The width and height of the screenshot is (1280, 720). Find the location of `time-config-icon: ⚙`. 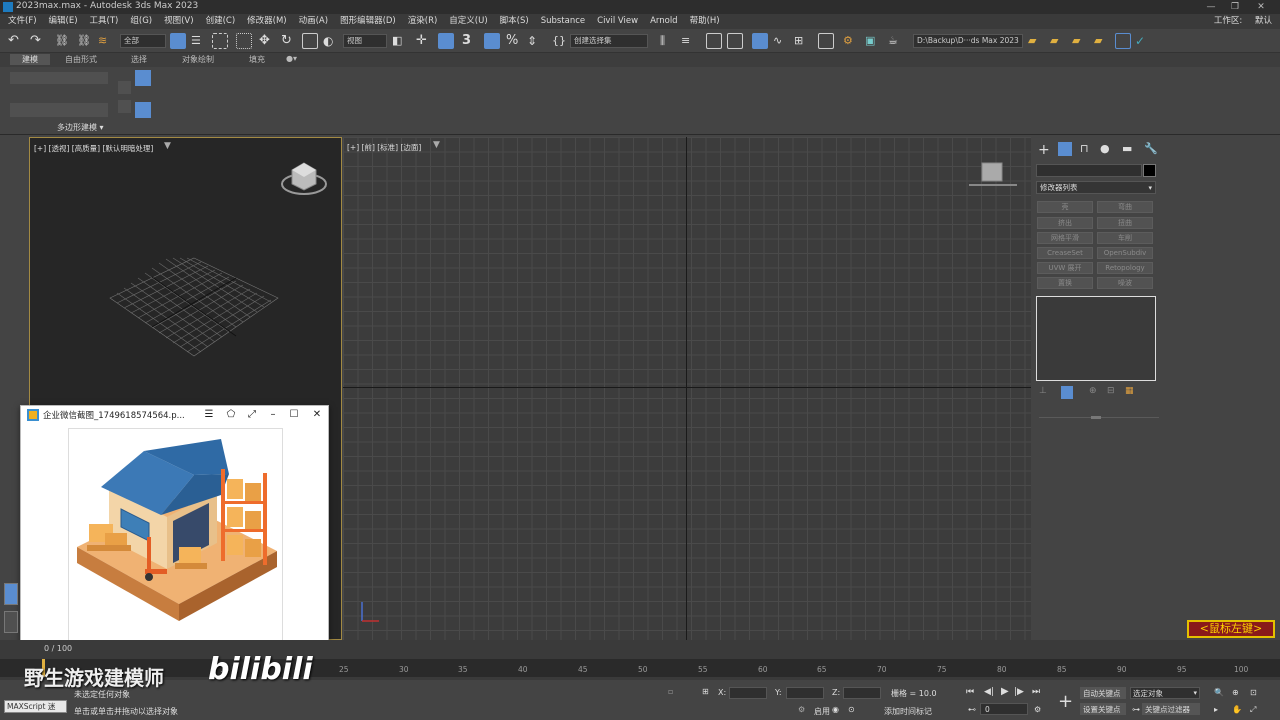

time-config-icon: ⚙ is located at coordinates (1037, 709).